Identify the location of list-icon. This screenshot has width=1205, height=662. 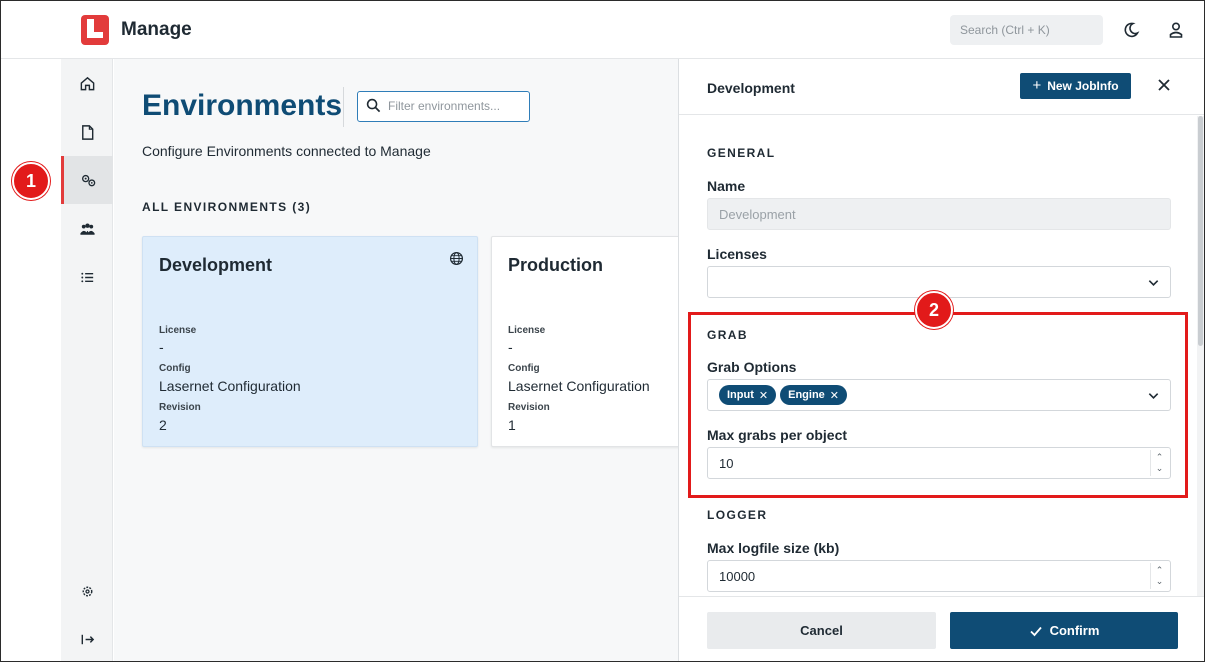
(86, 277).